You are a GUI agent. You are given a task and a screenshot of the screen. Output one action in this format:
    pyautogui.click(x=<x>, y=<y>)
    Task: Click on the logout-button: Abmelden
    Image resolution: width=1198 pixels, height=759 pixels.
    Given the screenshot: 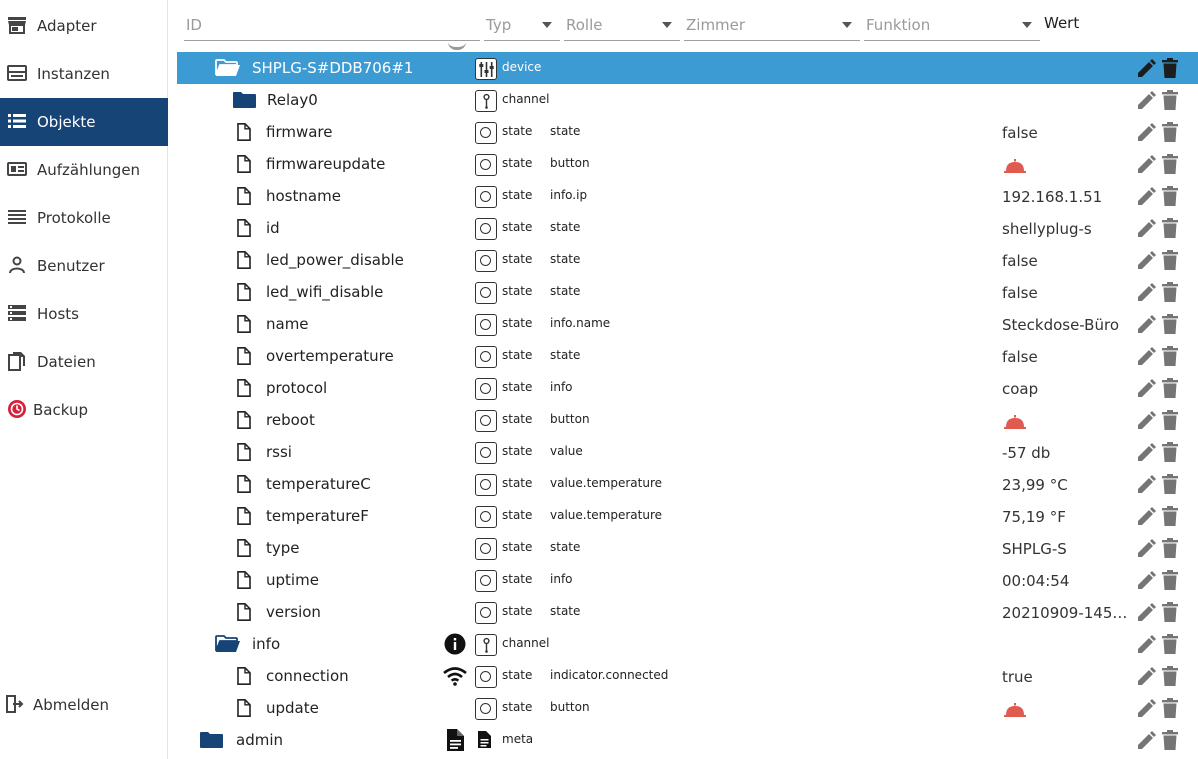 What is the action you would take?
    pyautogui.click(x=84, y=705)
    